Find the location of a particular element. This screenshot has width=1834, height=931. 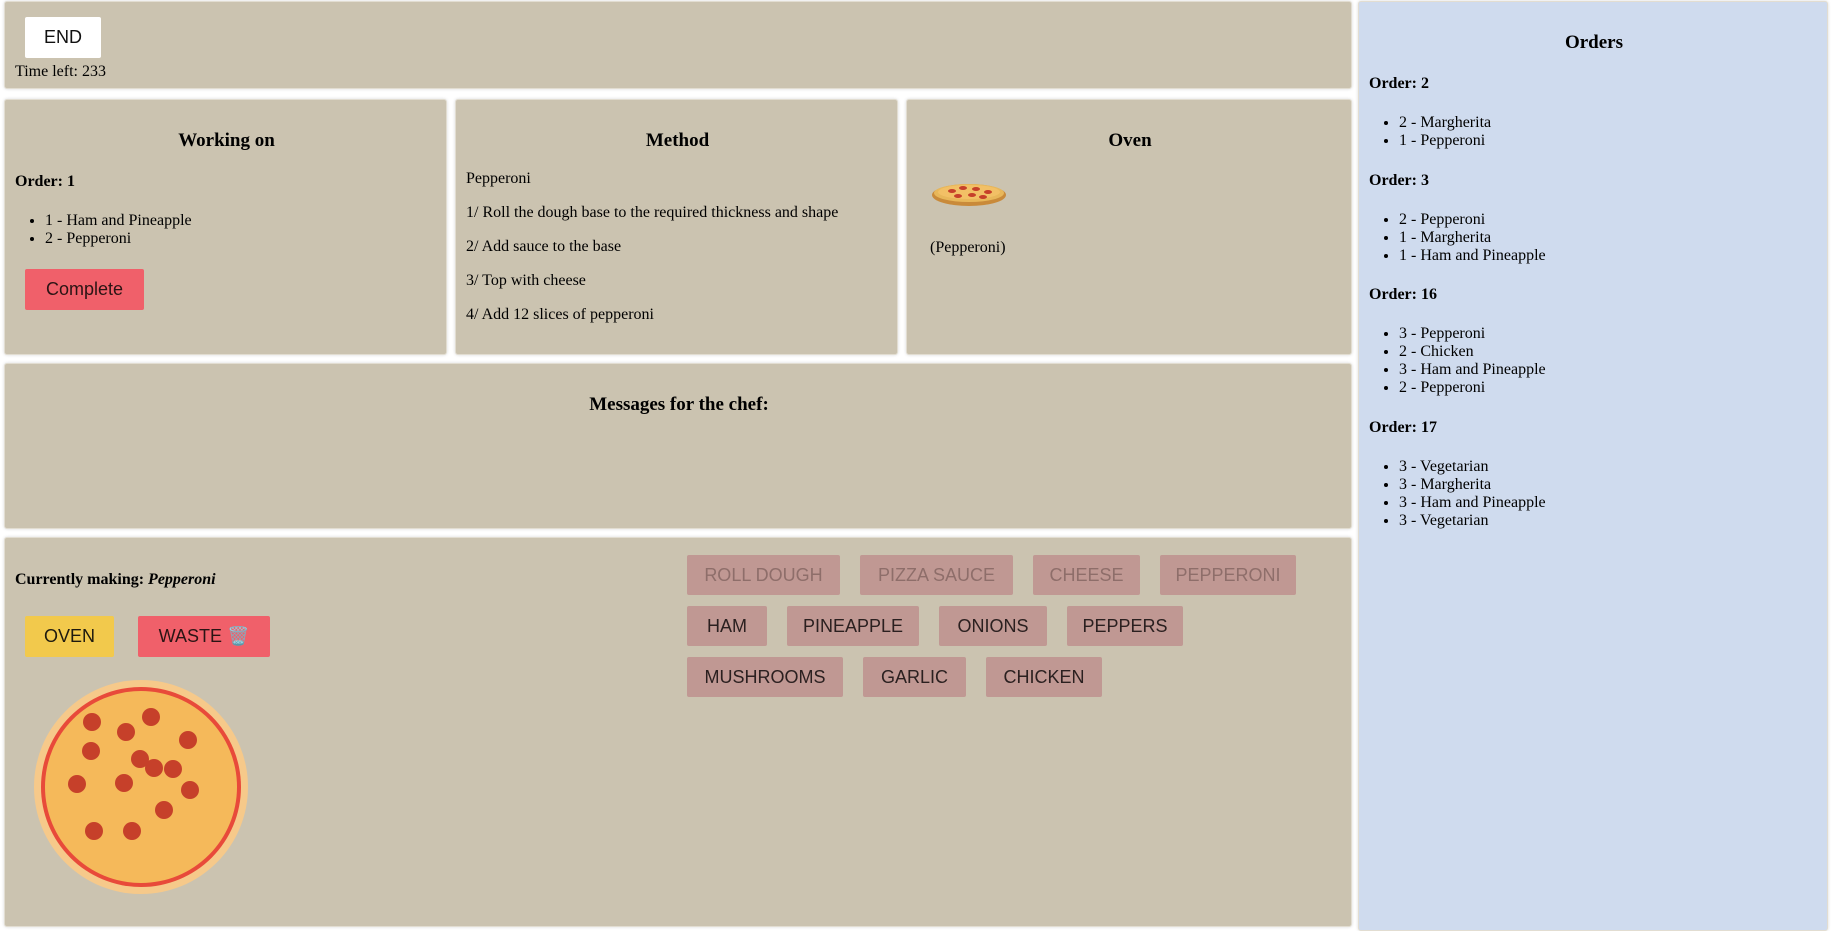

working-on-title: Working on is located at coordinates (226, 140).